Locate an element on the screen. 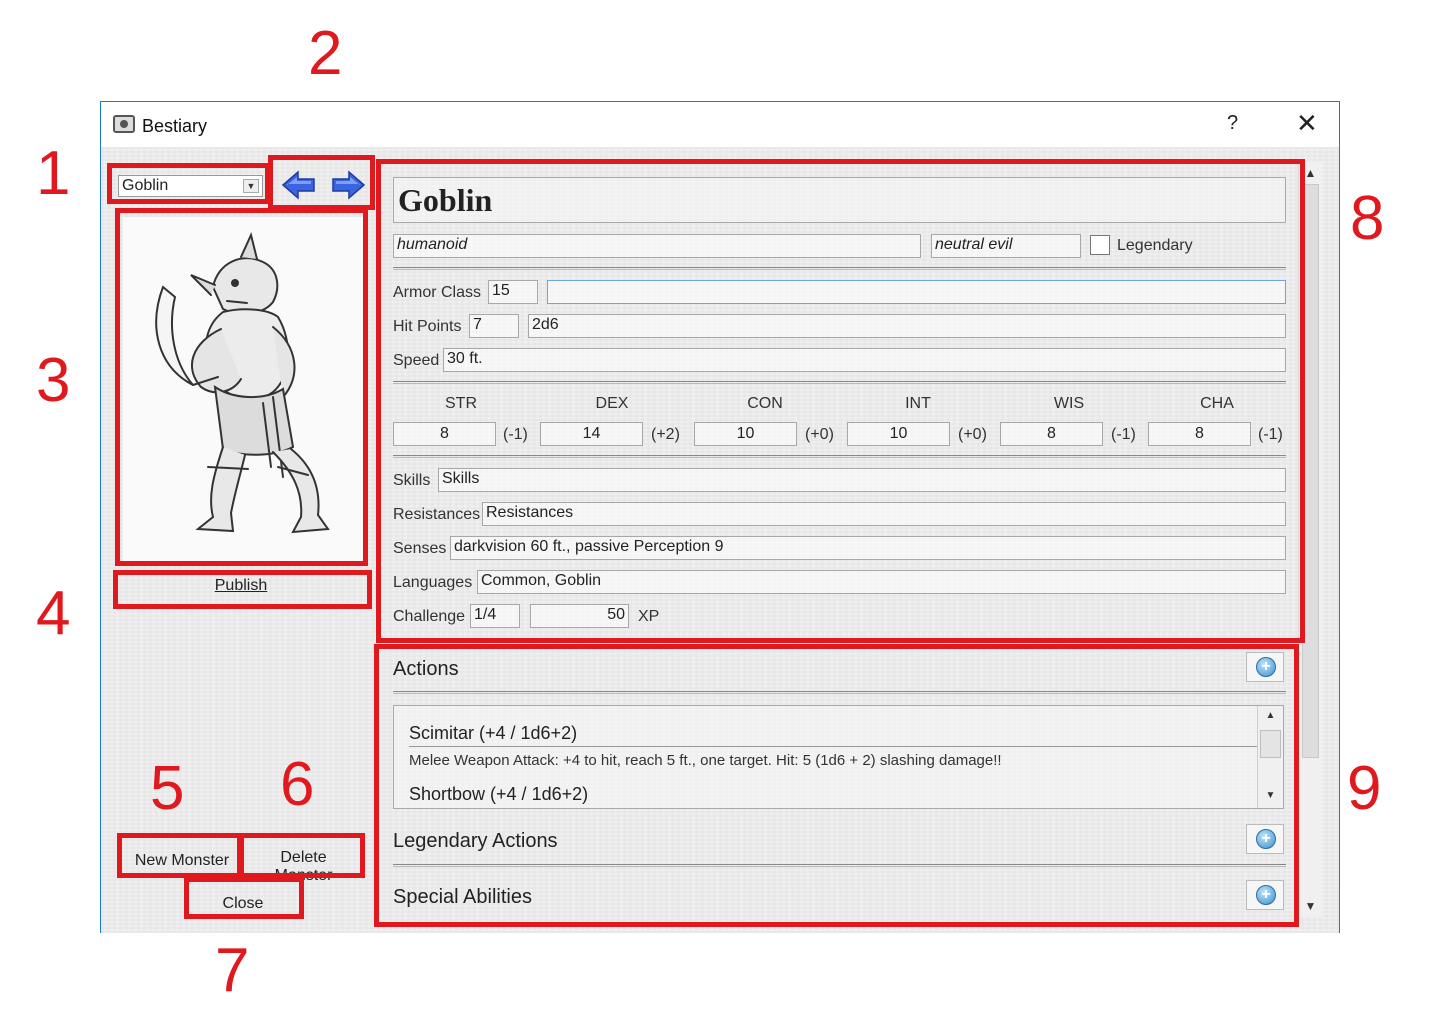 This screenshot has height=1033, width=1440. languages-field: Common, Goblin is located at coordinates (881, 582).